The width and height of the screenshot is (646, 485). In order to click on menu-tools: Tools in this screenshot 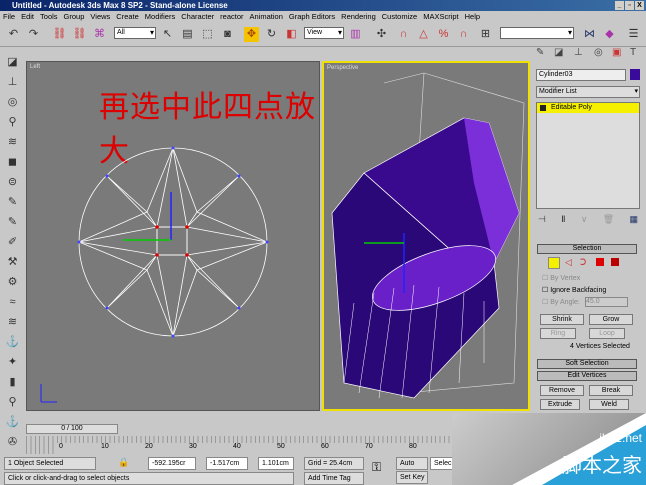, I will do `click(49, 17)`.